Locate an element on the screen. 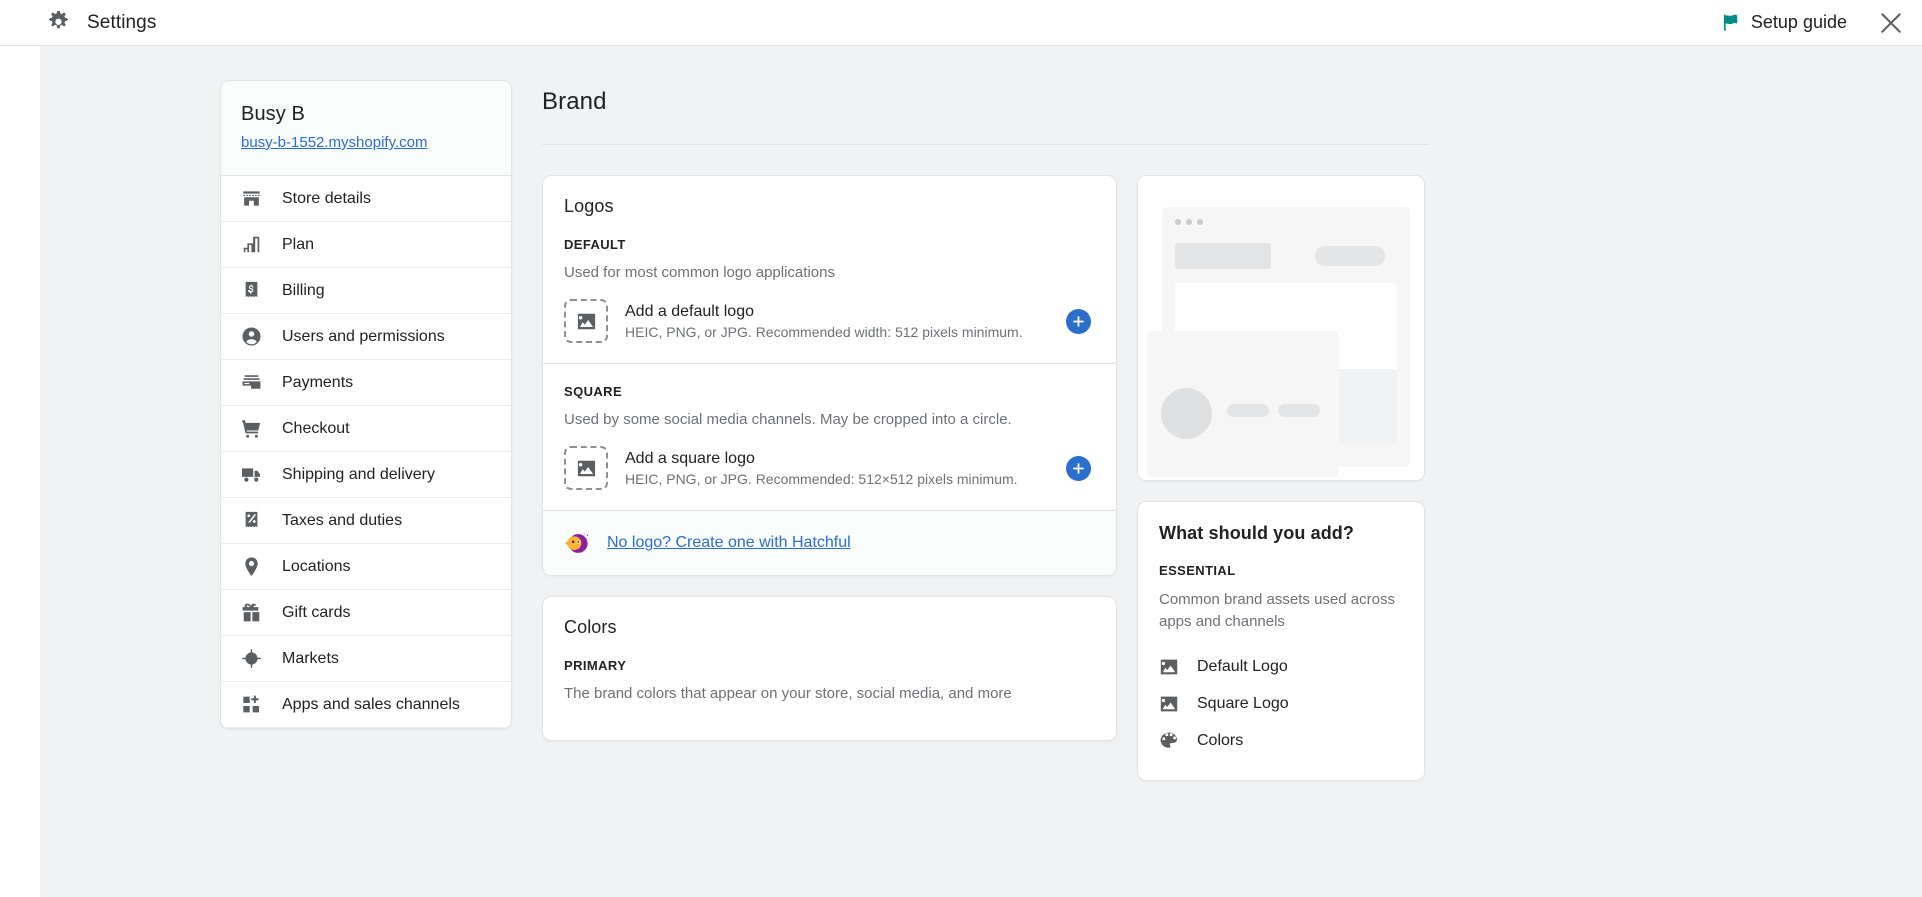  store-header: Busy B busy-b-1552.myshopify.com is located at coordinates (366, 128).